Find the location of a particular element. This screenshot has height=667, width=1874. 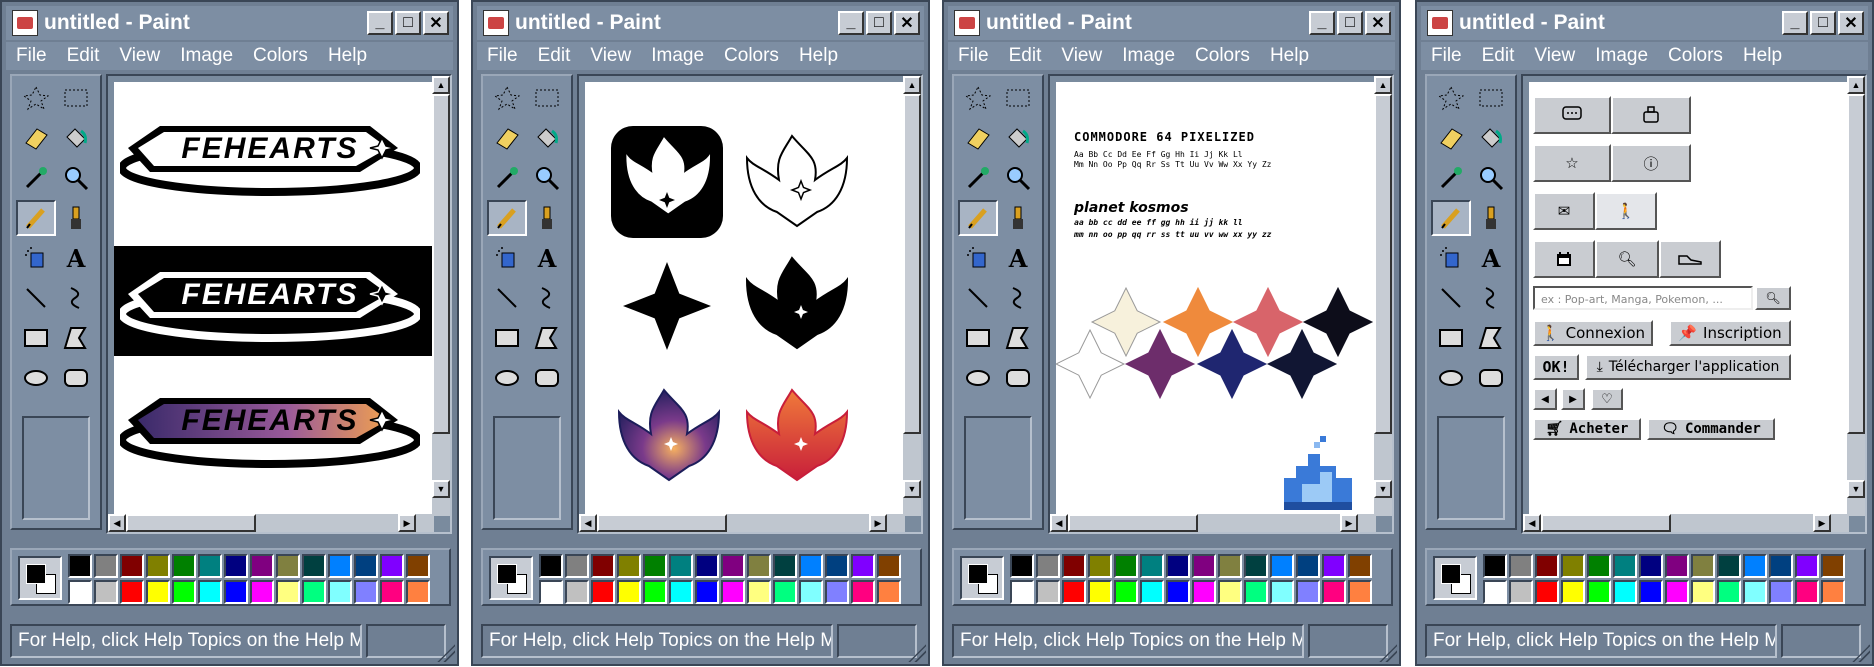

maximize-button: □ is located at coordinates (879, 23).